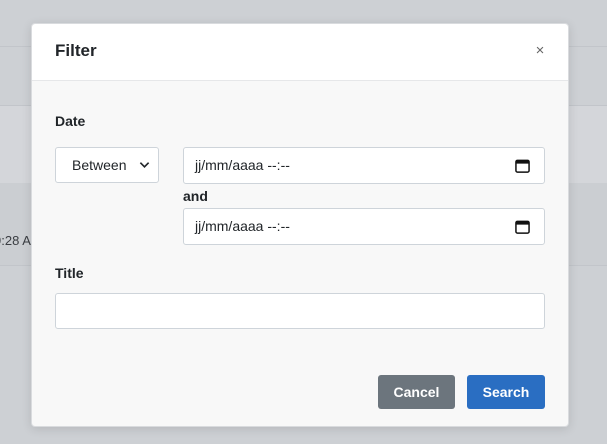  What do you see at coordinates (364, 165) in the screenshot?
I see `date-from-input: jj/mm/aaaa --:--` at bounding box center [364, 165].